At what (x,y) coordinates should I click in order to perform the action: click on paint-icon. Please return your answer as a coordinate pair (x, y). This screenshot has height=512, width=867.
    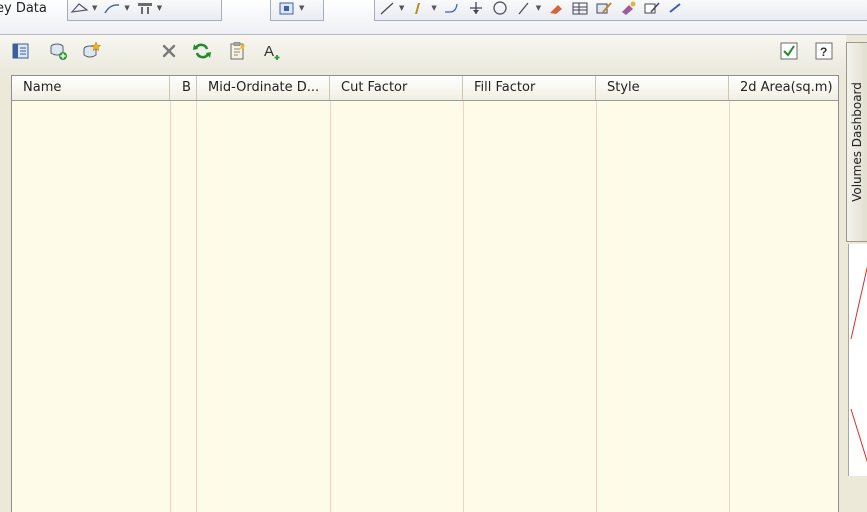
    Looking at the image, I should click on (628, 8).